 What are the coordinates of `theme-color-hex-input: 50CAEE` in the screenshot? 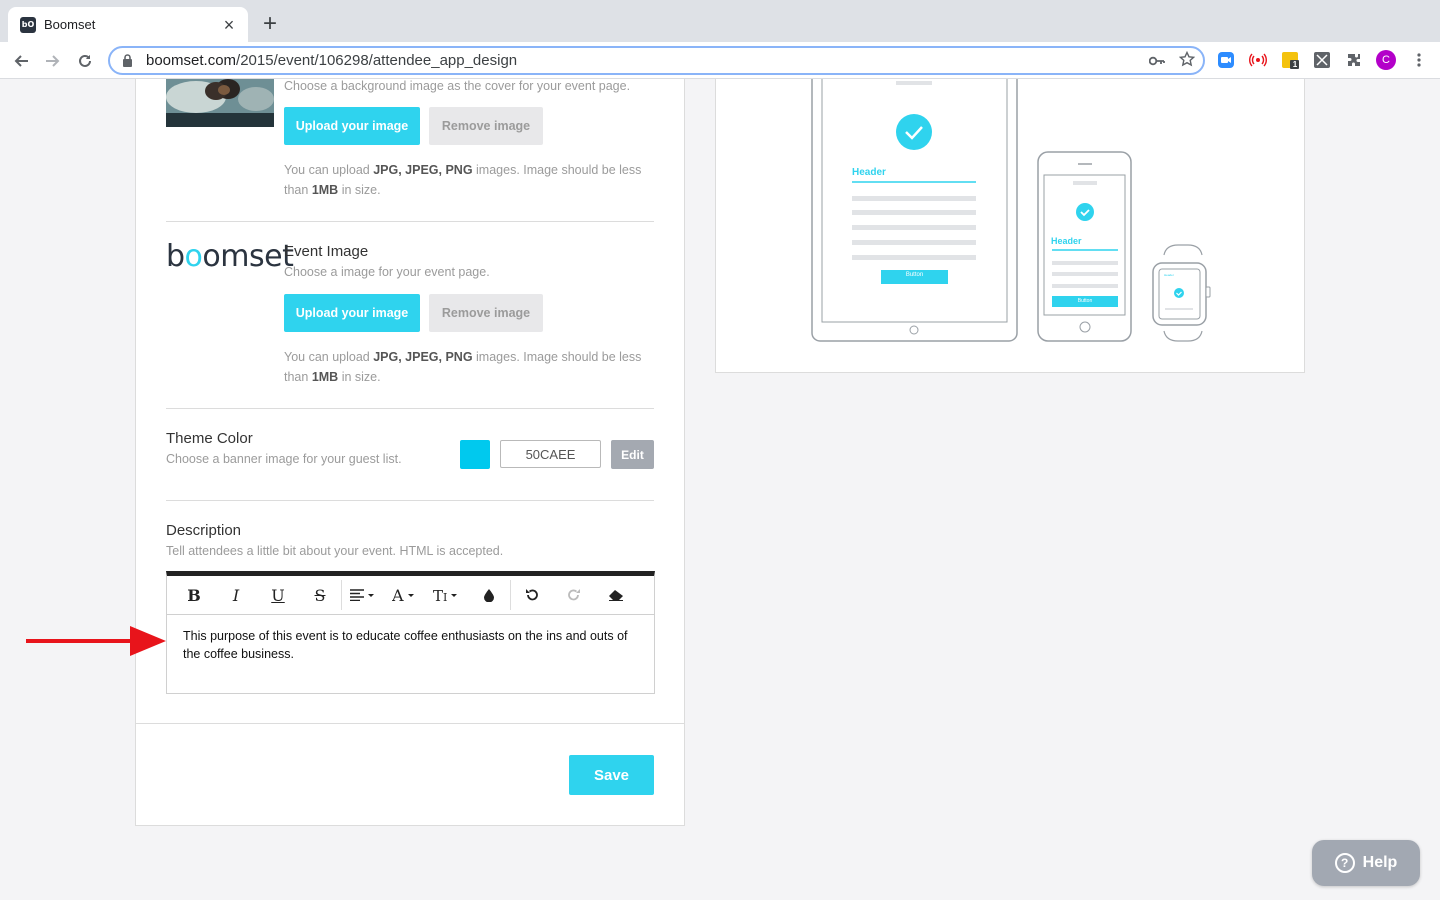 It's located at (550, 454).